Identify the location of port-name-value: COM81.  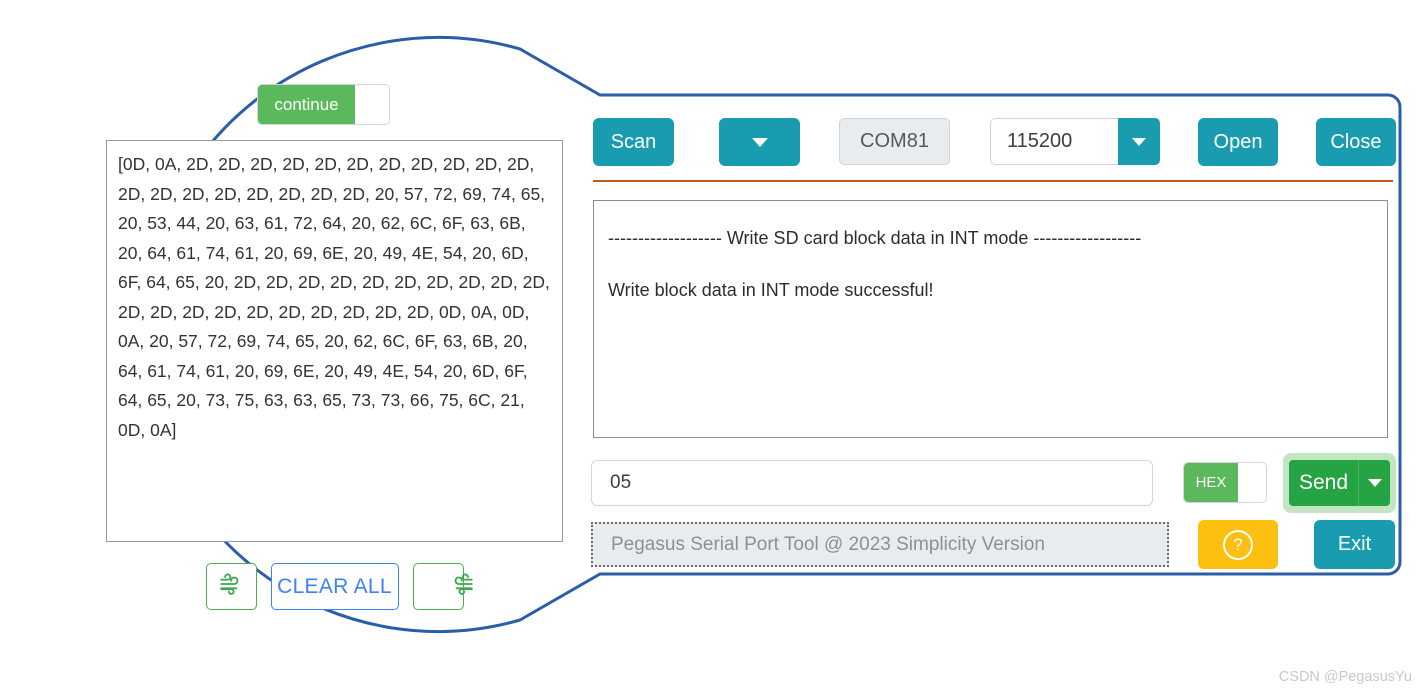
(894, 141).